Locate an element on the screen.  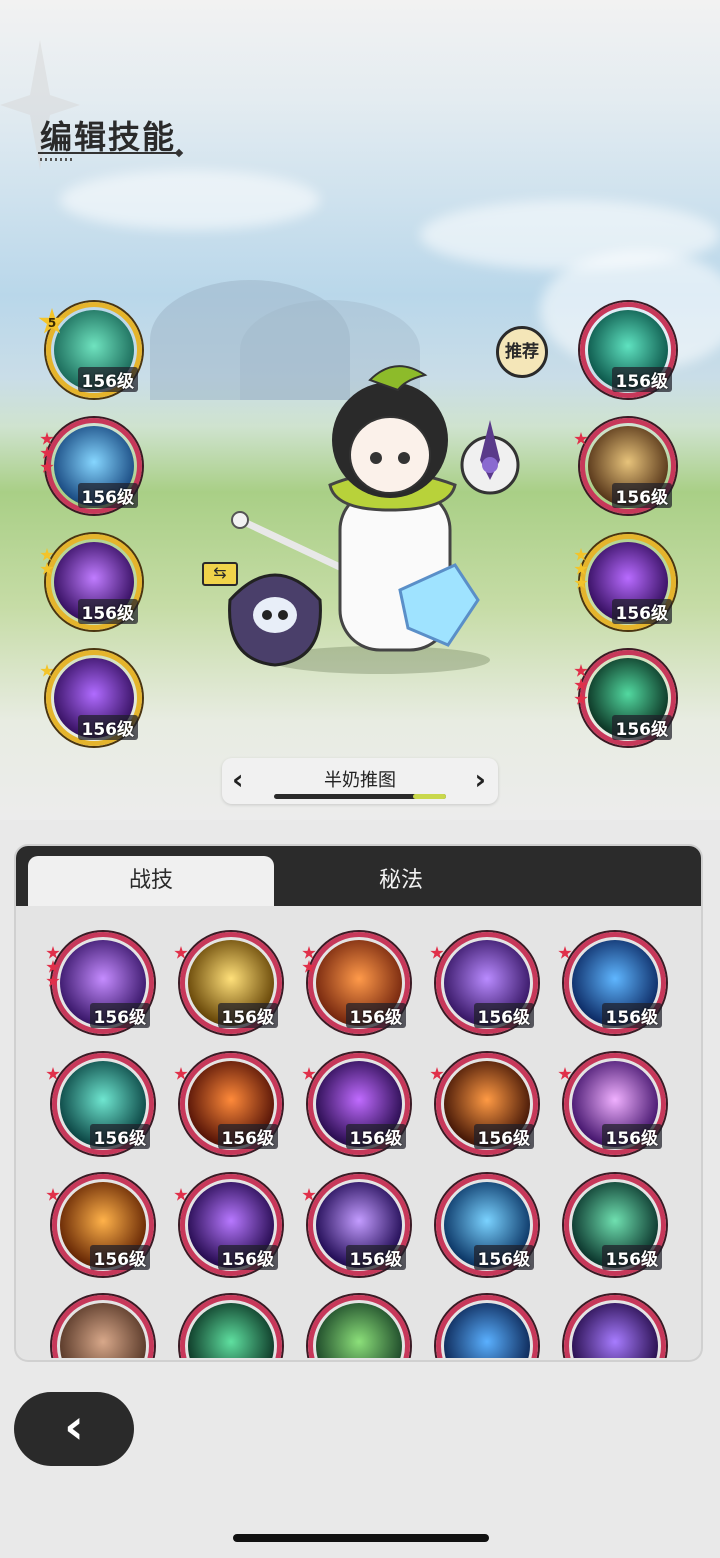
tab-combat-skills: 战技 is located at coordinates (151, 881).